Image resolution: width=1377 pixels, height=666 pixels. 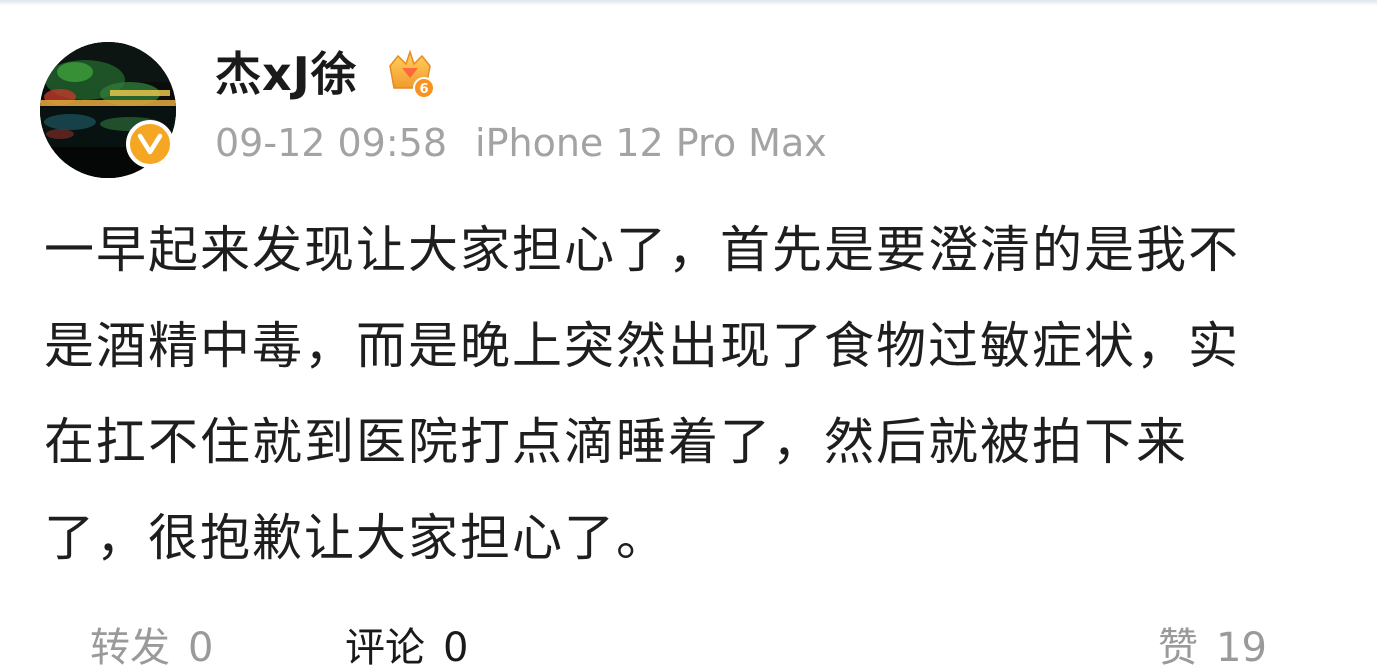 I want to click on vip-crown-level-icon: 6, so click(x=410, y=74).